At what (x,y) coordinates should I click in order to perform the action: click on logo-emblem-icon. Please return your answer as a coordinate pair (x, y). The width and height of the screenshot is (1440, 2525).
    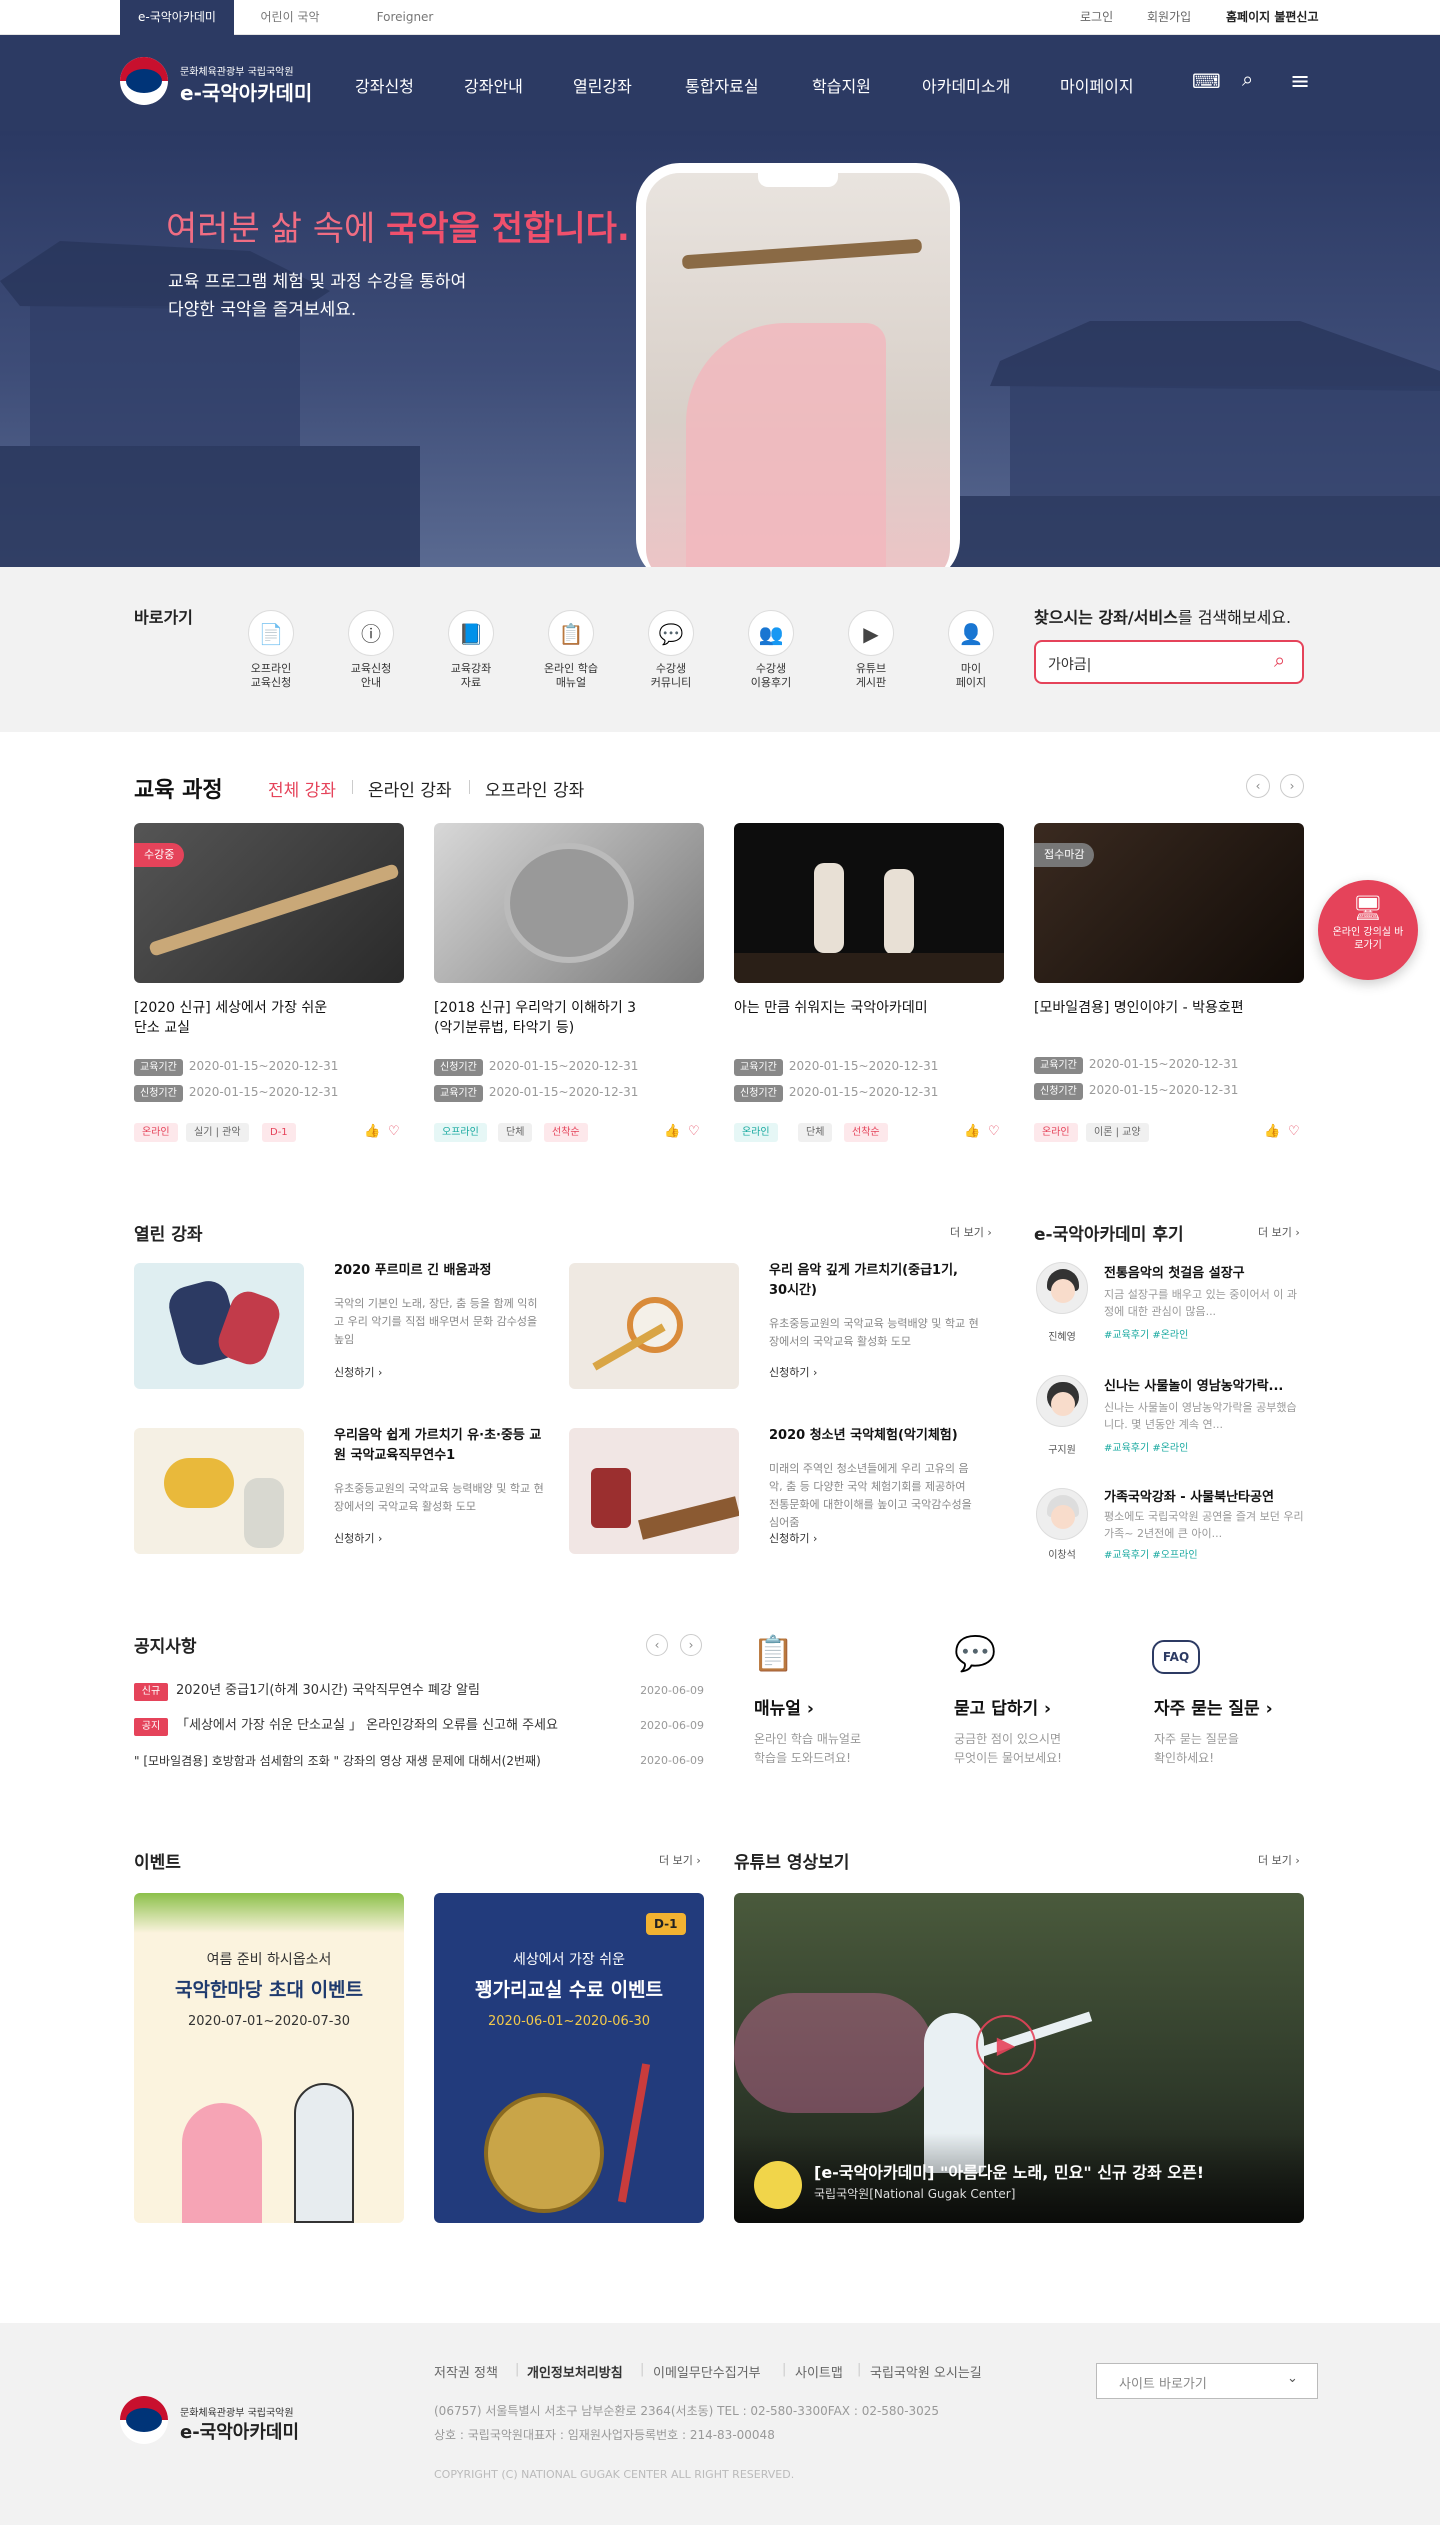
    Looking at the image, I should click on (144, 81).